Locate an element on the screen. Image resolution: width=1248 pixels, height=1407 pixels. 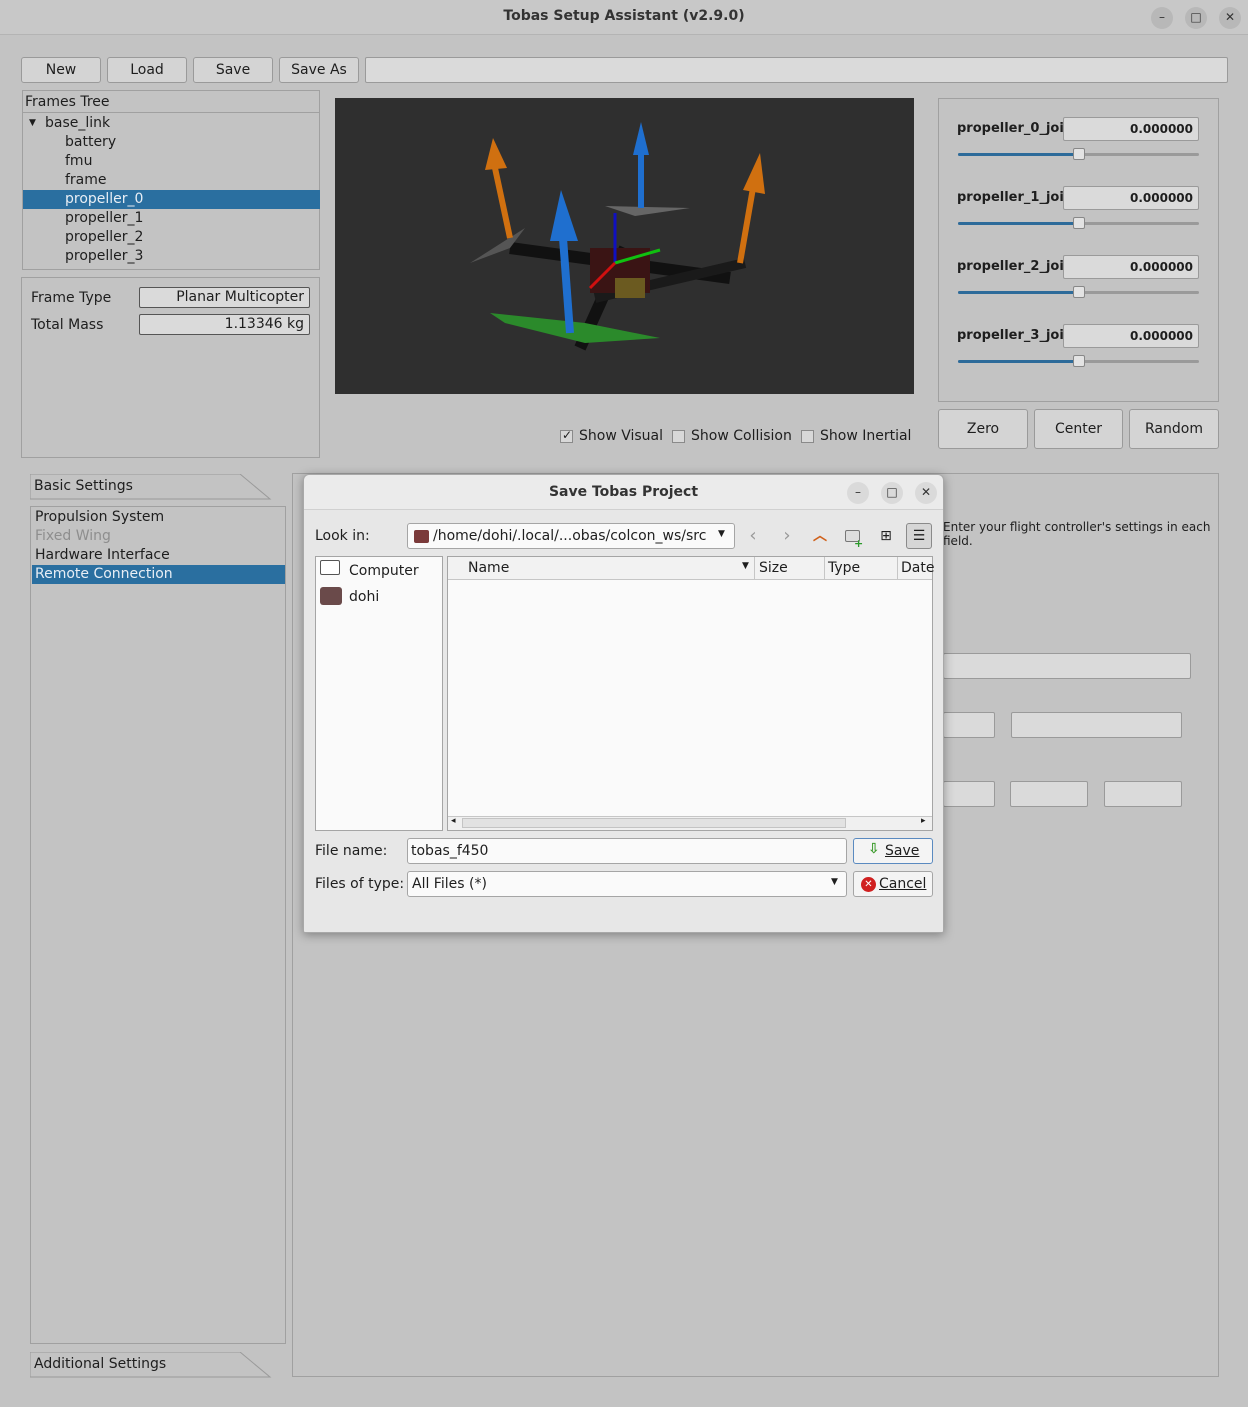
joint-value-2: 0.000000 is located at coordinates (1131, 267).